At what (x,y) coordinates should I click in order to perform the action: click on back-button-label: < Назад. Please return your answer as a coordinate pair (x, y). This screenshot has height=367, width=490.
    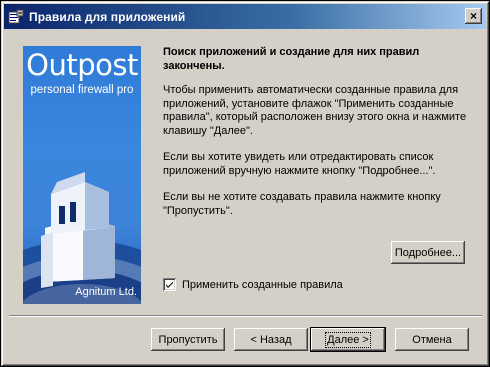
    Looking at the image, I should click on (271, 339).